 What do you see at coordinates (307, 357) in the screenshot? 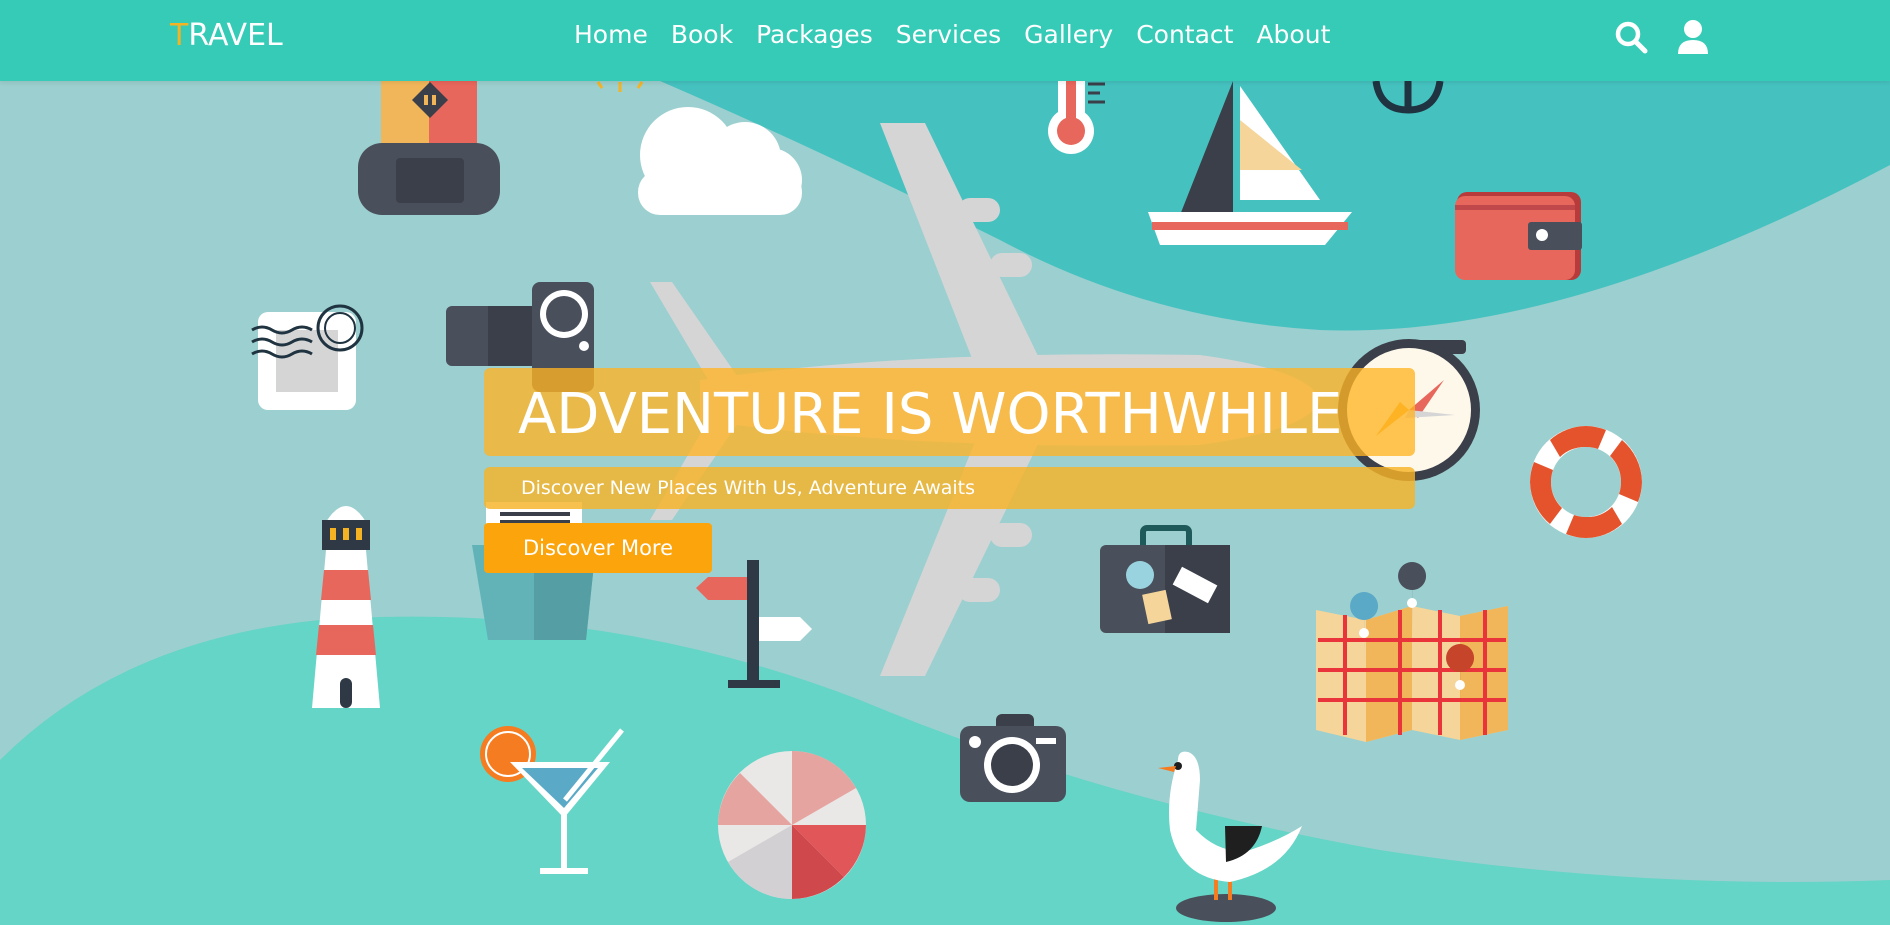
I see `postage-stamp-illustration` at bounding box center [307, 357].